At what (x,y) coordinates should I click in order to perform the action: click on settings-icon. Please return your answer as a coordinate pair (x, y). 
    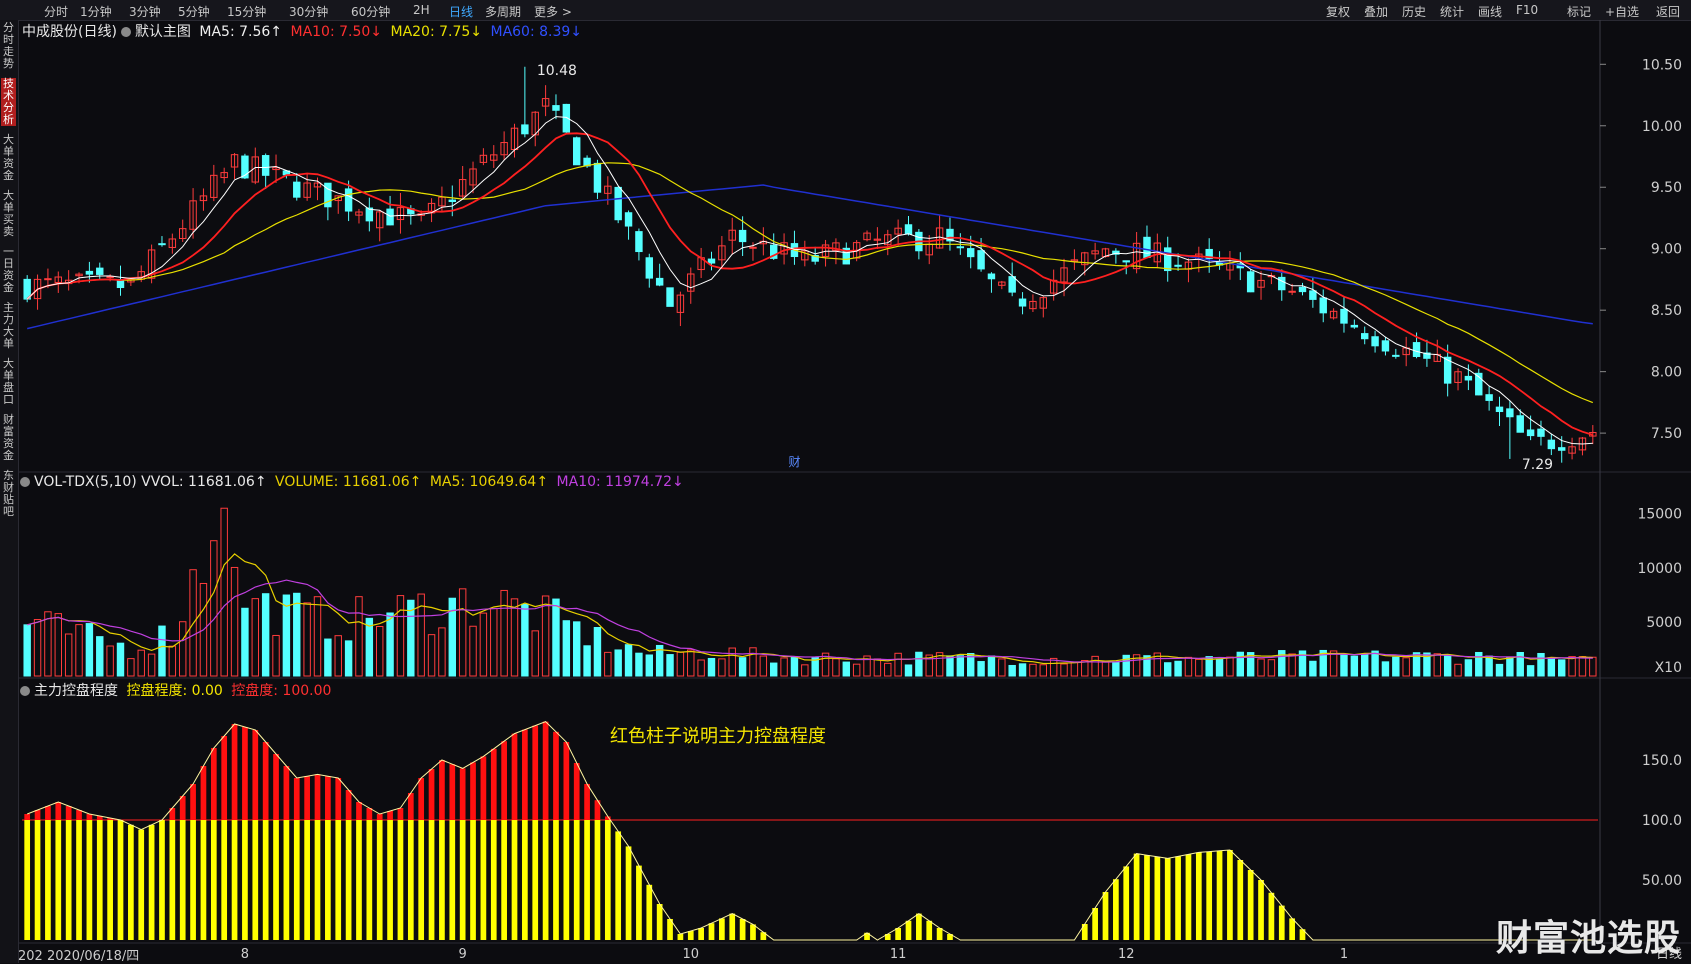
    Looking at the image, I should click on (125, 32).